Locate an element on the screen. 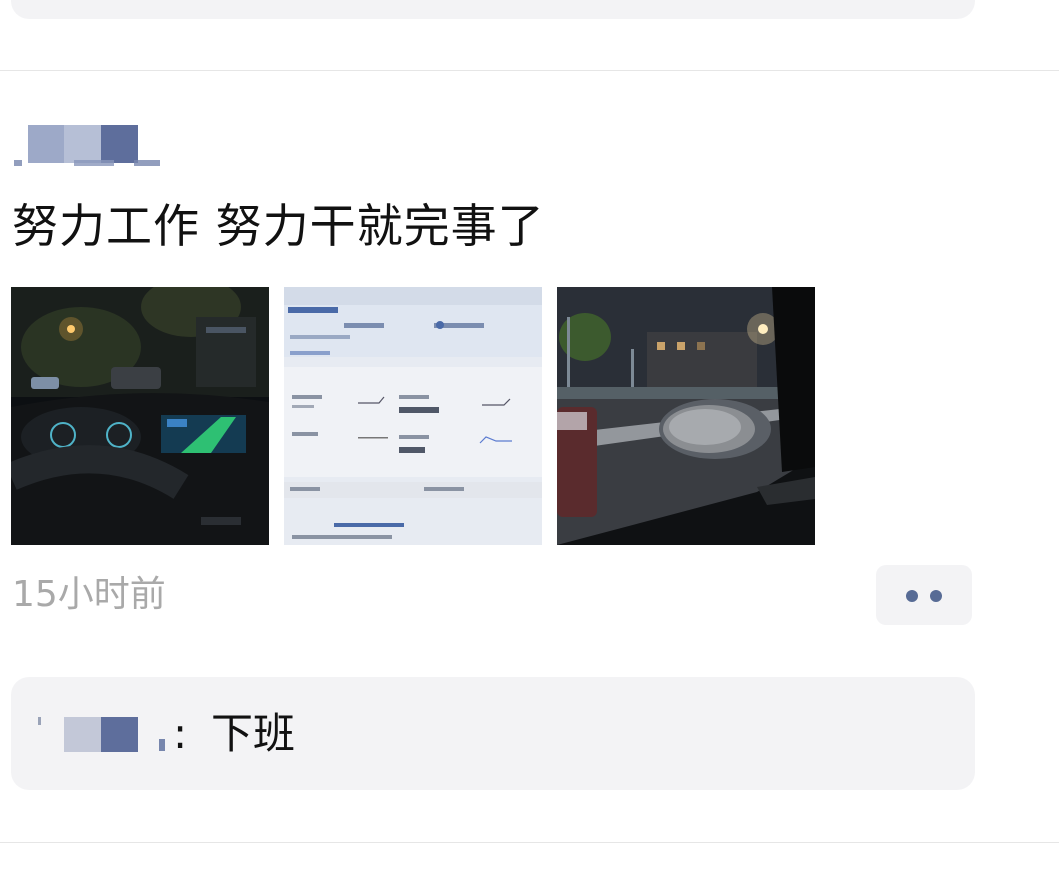  username-mosaic-fragment is located at coordinates (87, 163).